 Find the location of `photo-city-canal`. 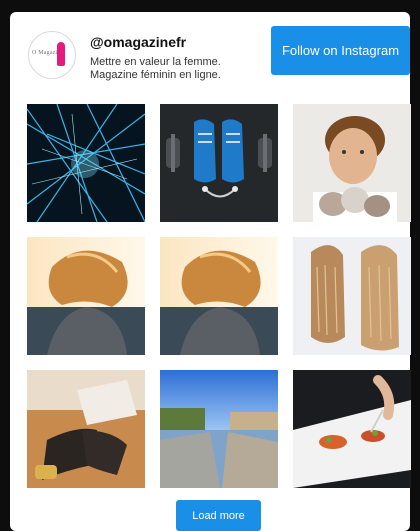

photo-city-canal is located at coordinates (219, 429).